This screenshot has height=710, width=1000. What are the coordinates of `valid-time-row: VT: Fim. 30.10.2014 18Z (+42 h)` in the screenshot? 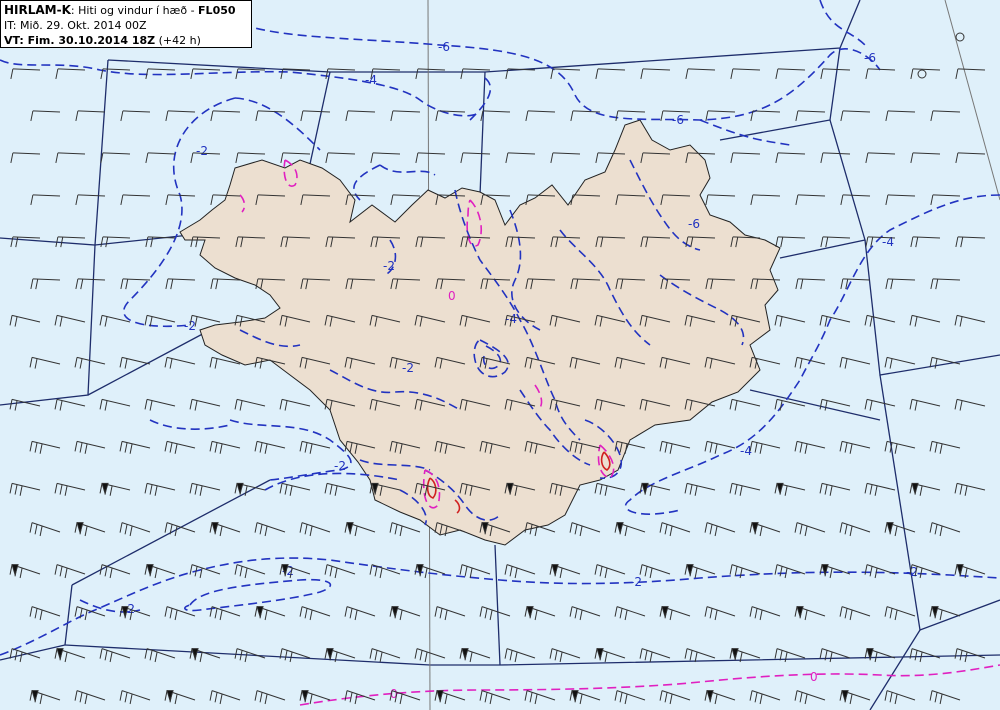 It's located at (126, 40).